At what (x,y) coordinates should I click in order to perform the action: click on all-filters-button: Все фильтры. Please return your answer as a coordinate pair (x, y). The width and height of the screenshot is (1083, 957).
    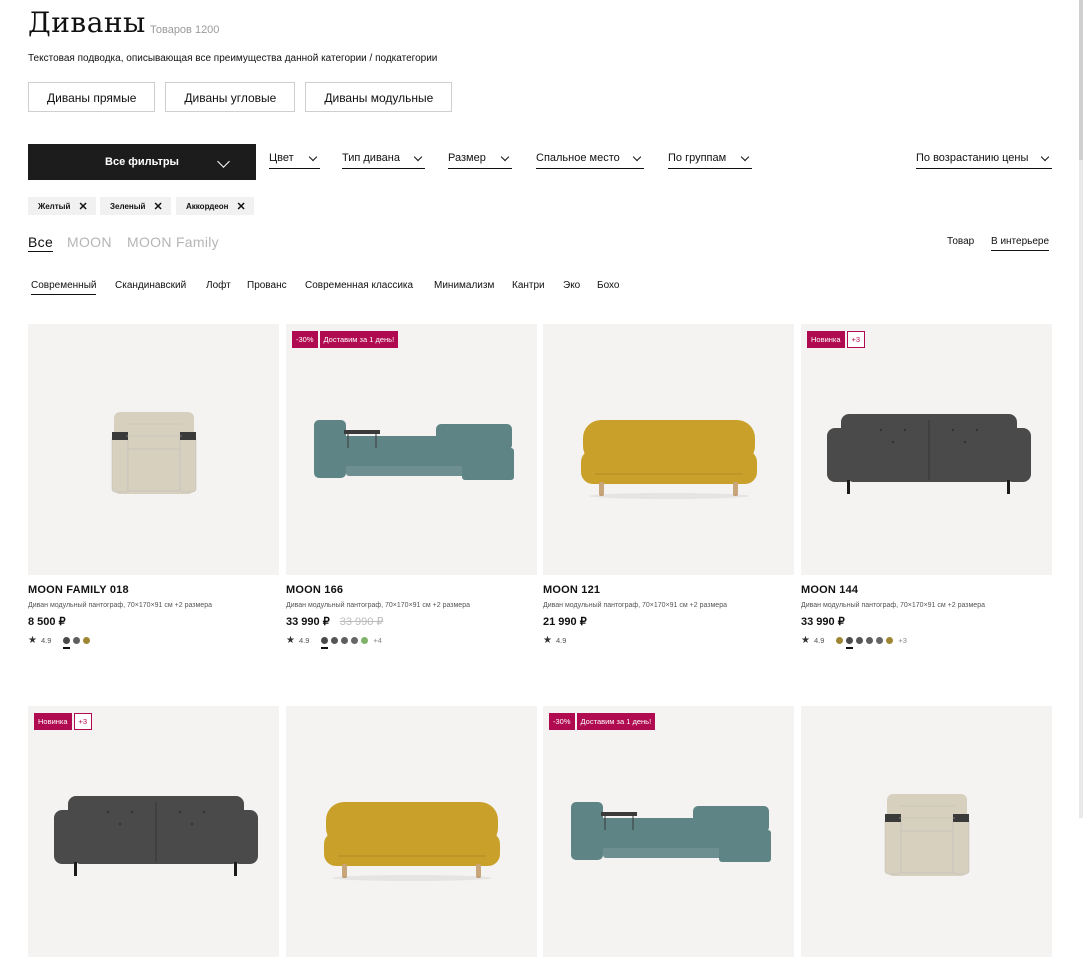
    Looking at the image, I should click on (142, 162).